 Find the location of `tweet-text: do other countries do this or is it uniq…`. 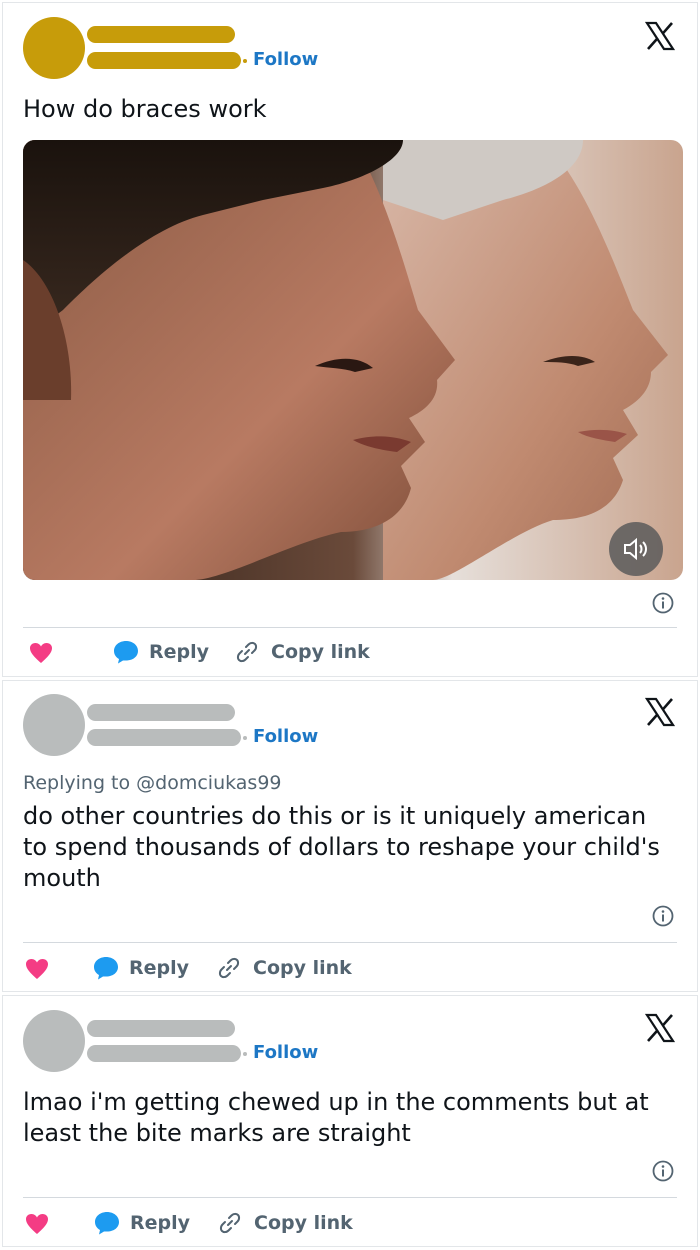

tweet-text: do other countries do this or is it uniq… is located at coordinates (341, 847).